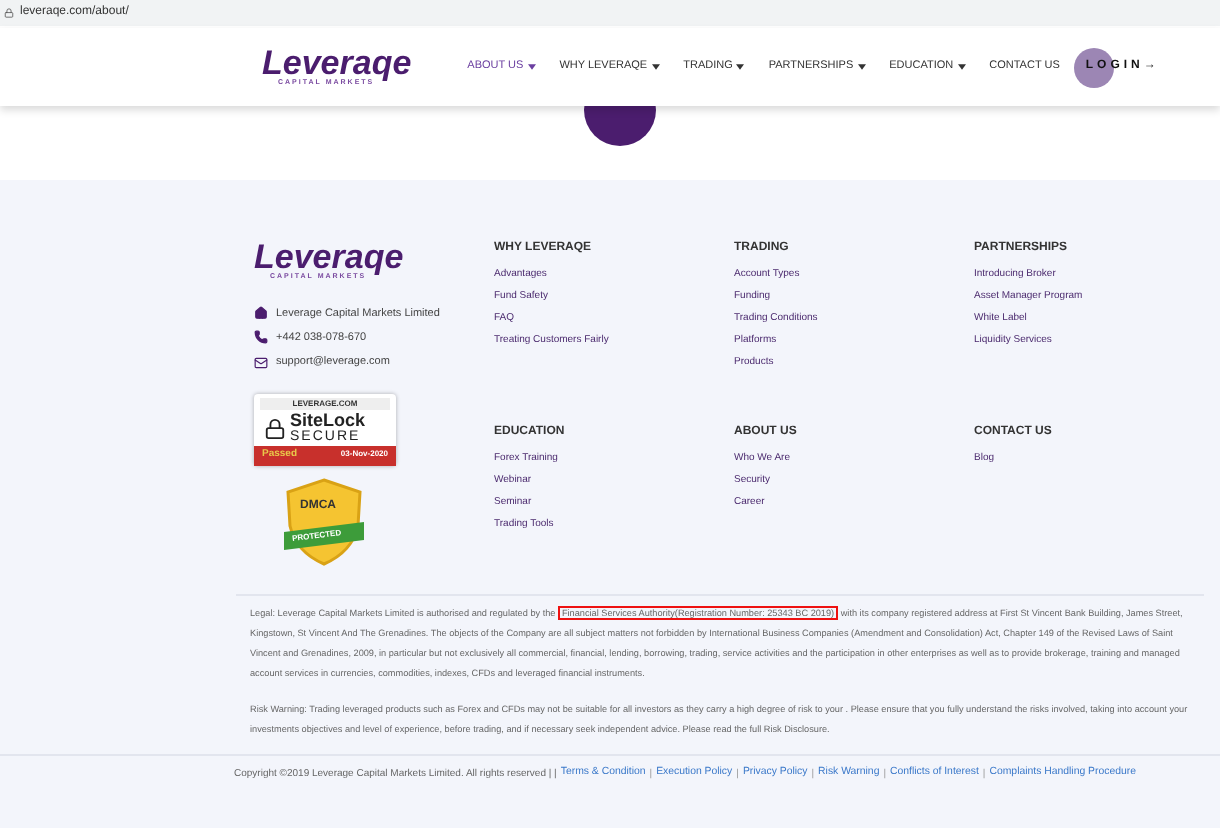  I want to click on padlock-icon, so click(275, 428).